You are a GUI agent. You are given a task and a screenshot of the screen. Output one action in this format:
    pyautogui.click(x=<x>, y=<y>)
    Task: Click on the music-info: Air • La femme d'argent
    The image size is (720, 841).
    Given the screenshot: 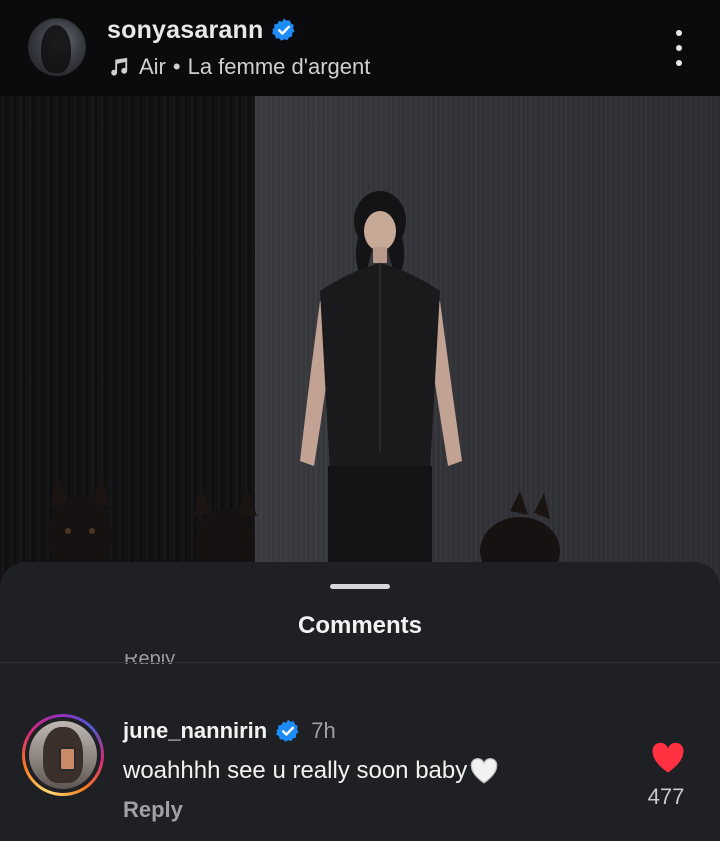 What is the action you would take?
    pyautogui.click(x=238, y=67)
    